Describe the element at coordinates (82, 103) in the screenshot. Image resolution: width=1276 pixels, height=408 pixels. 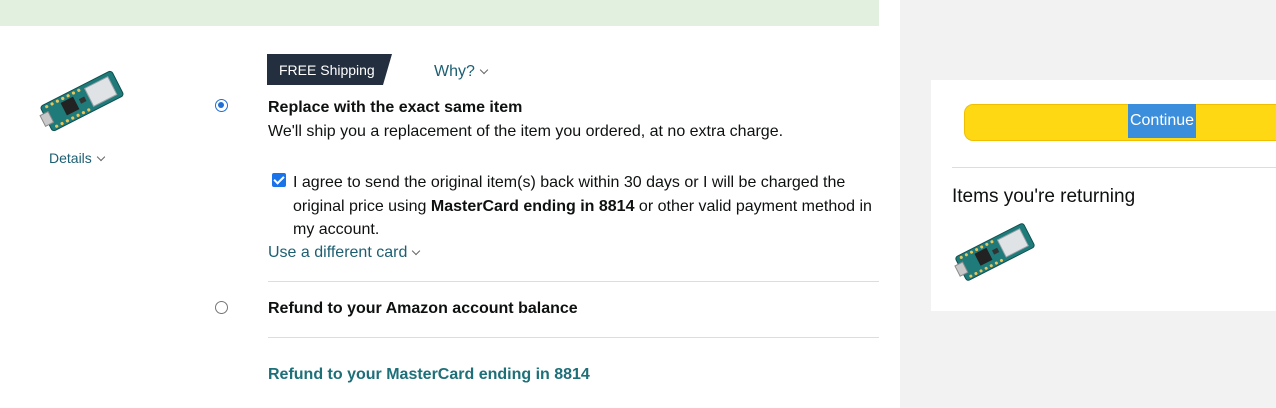
I see `product-thumbnail` at that location.